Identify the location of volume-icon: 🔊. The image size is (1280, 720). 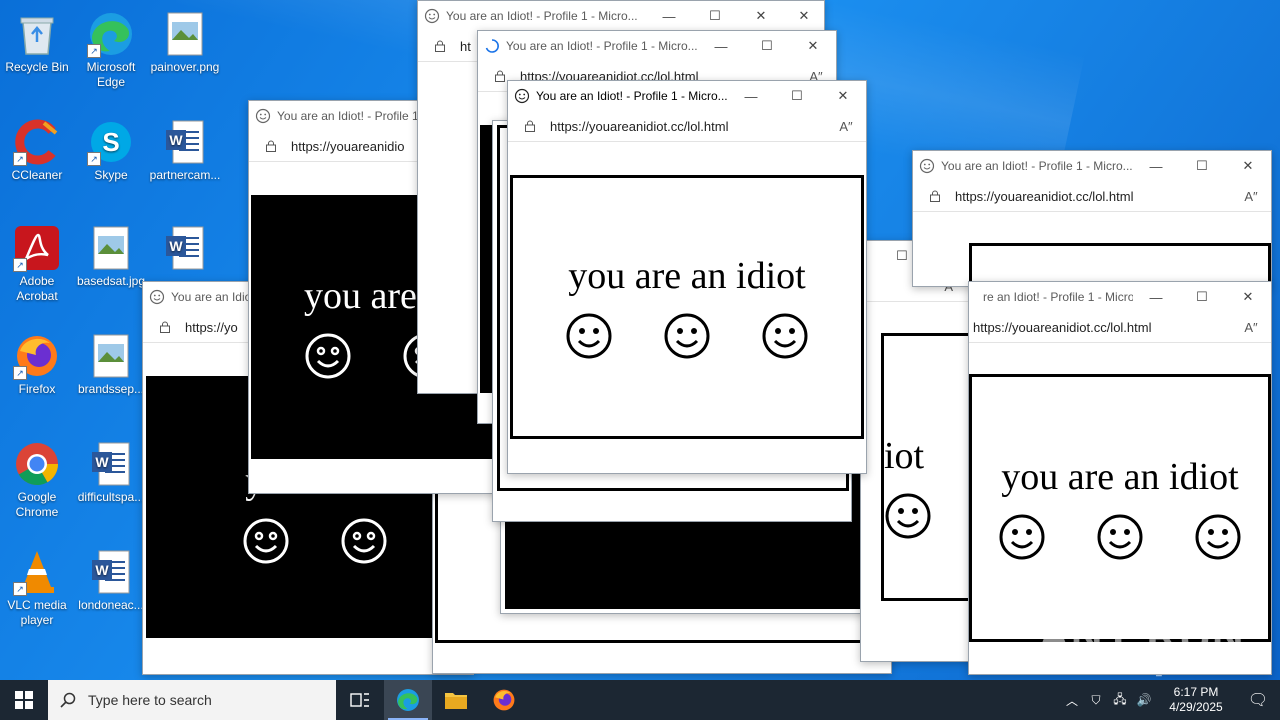
(1144, 700).